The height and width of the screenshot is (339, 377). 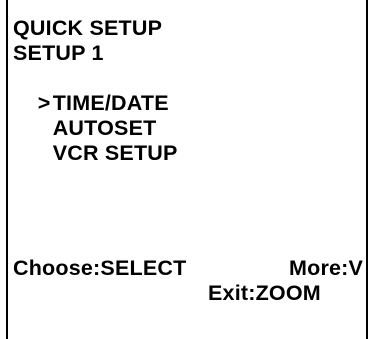 I want to click on hint-more: More:V, so click(x=326, y=268).